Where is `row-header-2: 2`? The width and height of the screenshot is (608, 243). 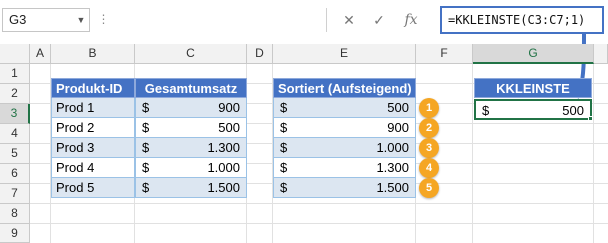
row-header-2: 2 is located at coordinates (15, 94).